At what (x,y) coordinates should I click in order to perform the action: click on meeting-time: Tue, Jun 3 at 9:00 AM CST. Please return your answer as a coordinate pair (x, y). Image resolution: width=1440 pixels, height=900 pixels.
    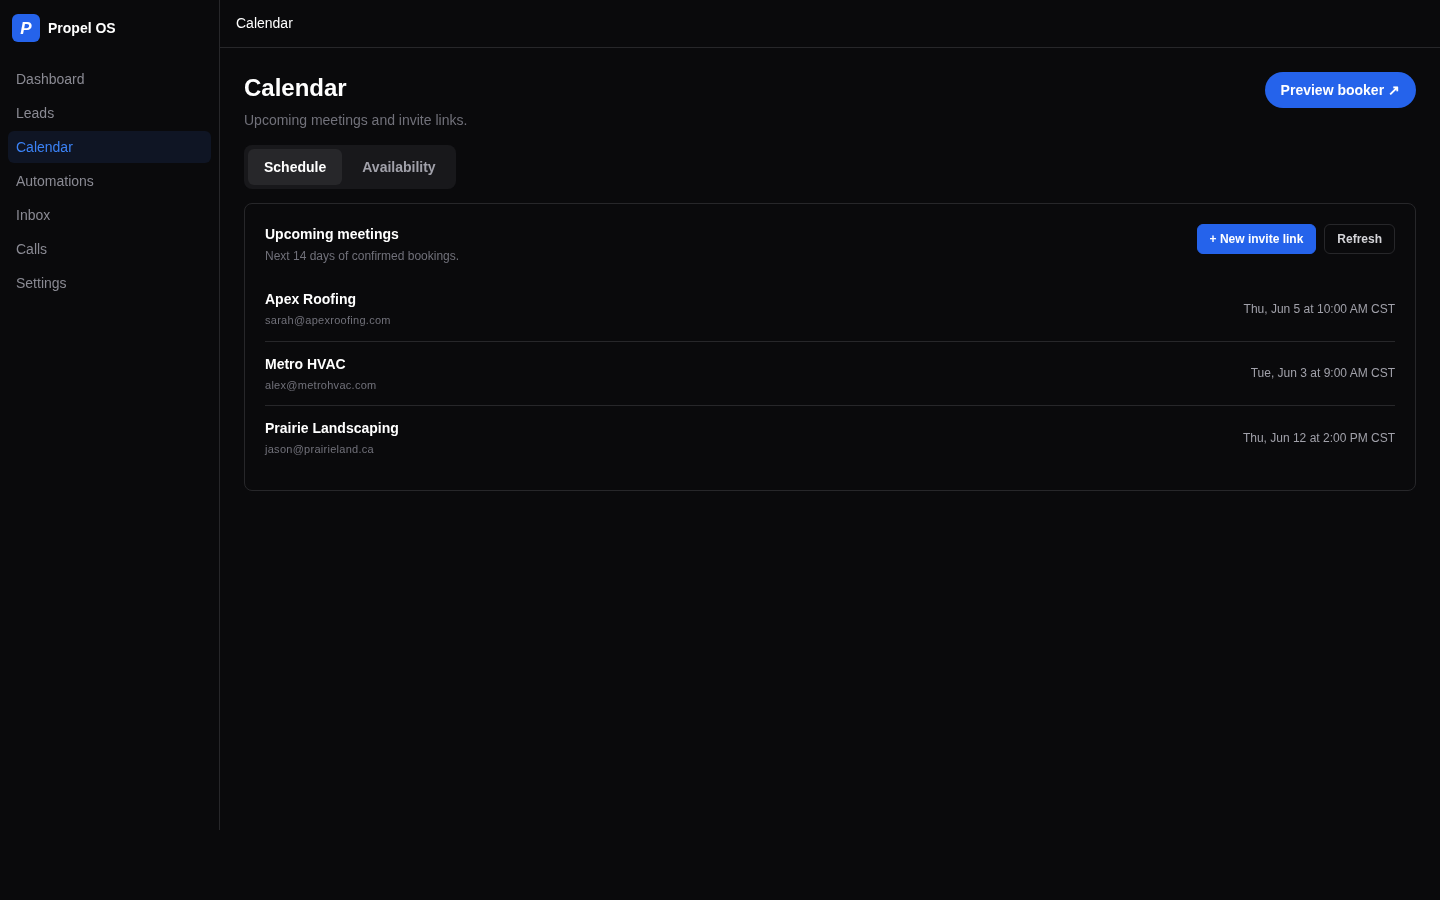
    Looking at the image, I should click on (1322, 374).